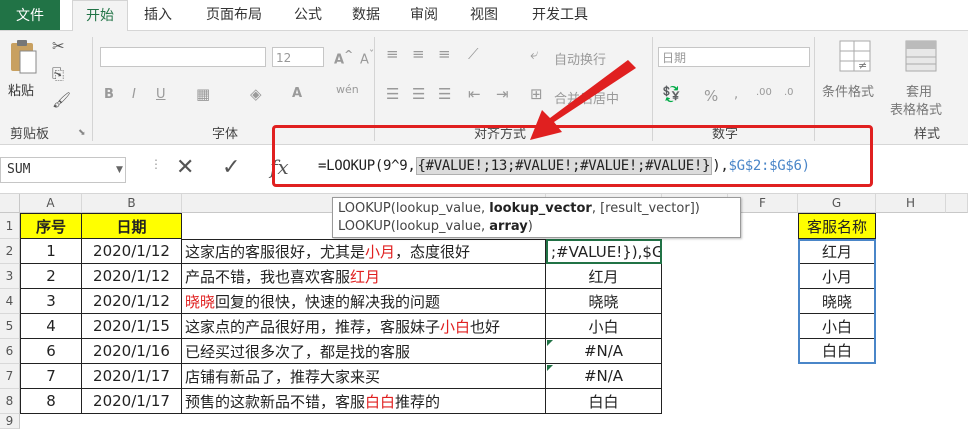 The image size is (968, 429). Describe the element at coordinates (837, 251) in the screenshot. I see `service-cell-g2: 红月` at that location.